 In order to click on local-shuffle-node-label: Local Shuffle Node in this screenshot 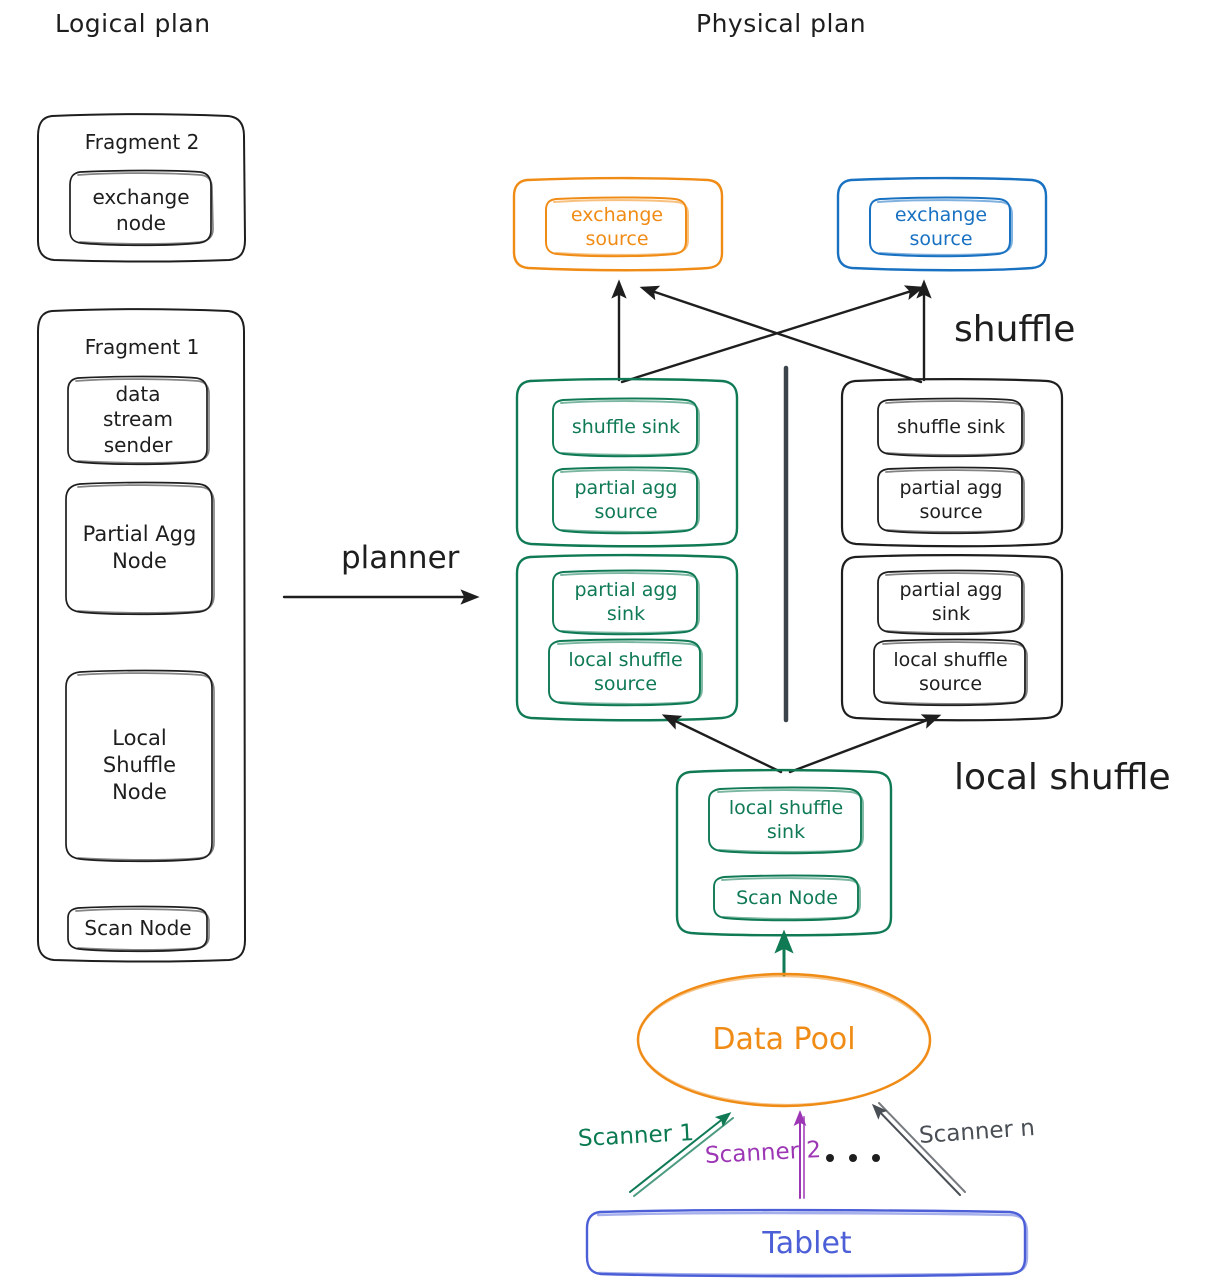, I will do `click(139, 765)`.